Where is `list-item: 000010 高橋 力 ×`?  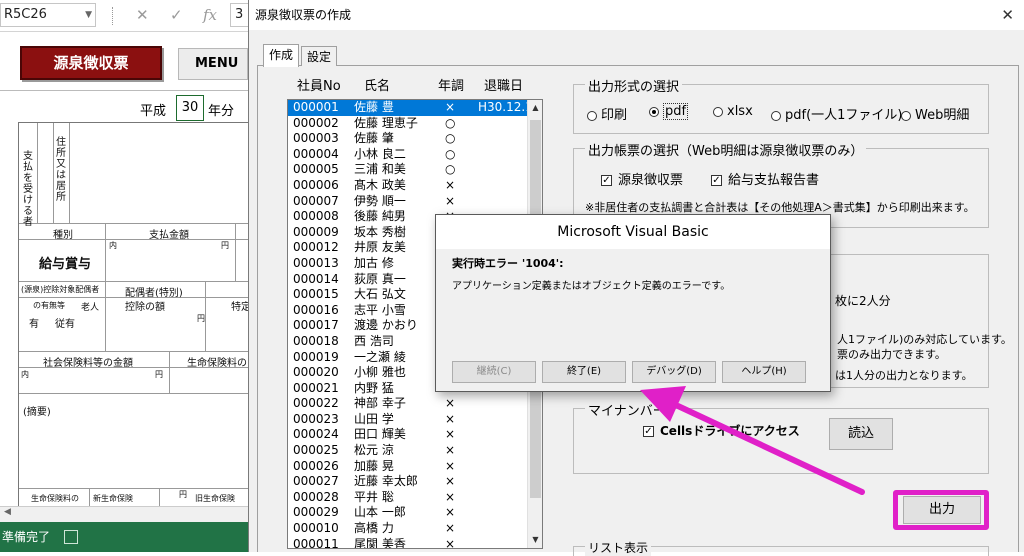
list-item: 000010 高橋 力 × is located at coordinates (415, 529).